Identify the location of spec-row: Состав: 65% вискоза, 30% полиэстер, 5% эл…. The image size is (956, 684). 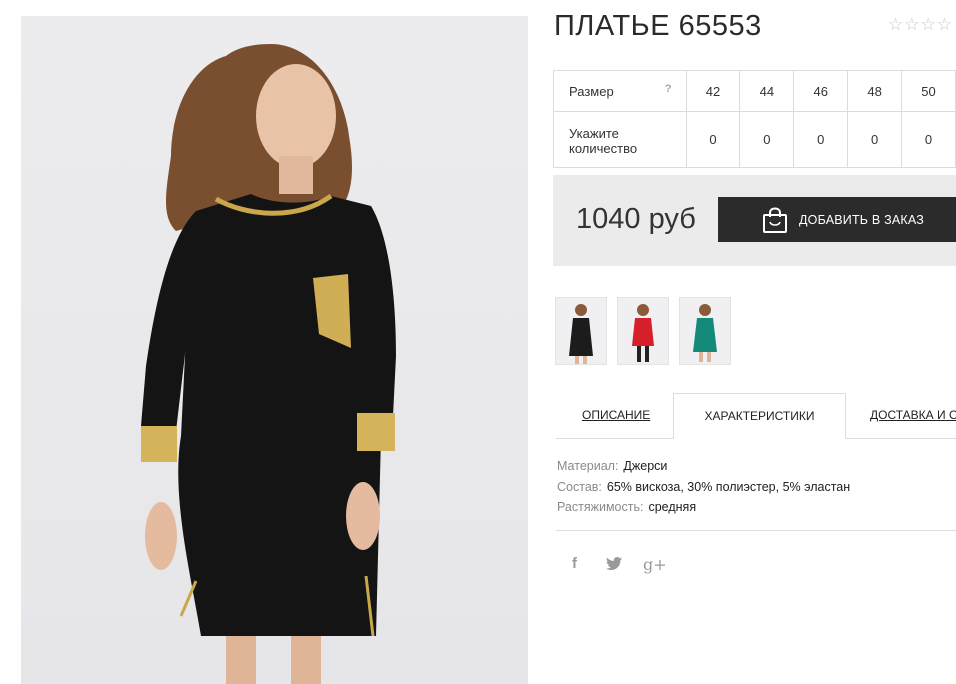
(703, 487).